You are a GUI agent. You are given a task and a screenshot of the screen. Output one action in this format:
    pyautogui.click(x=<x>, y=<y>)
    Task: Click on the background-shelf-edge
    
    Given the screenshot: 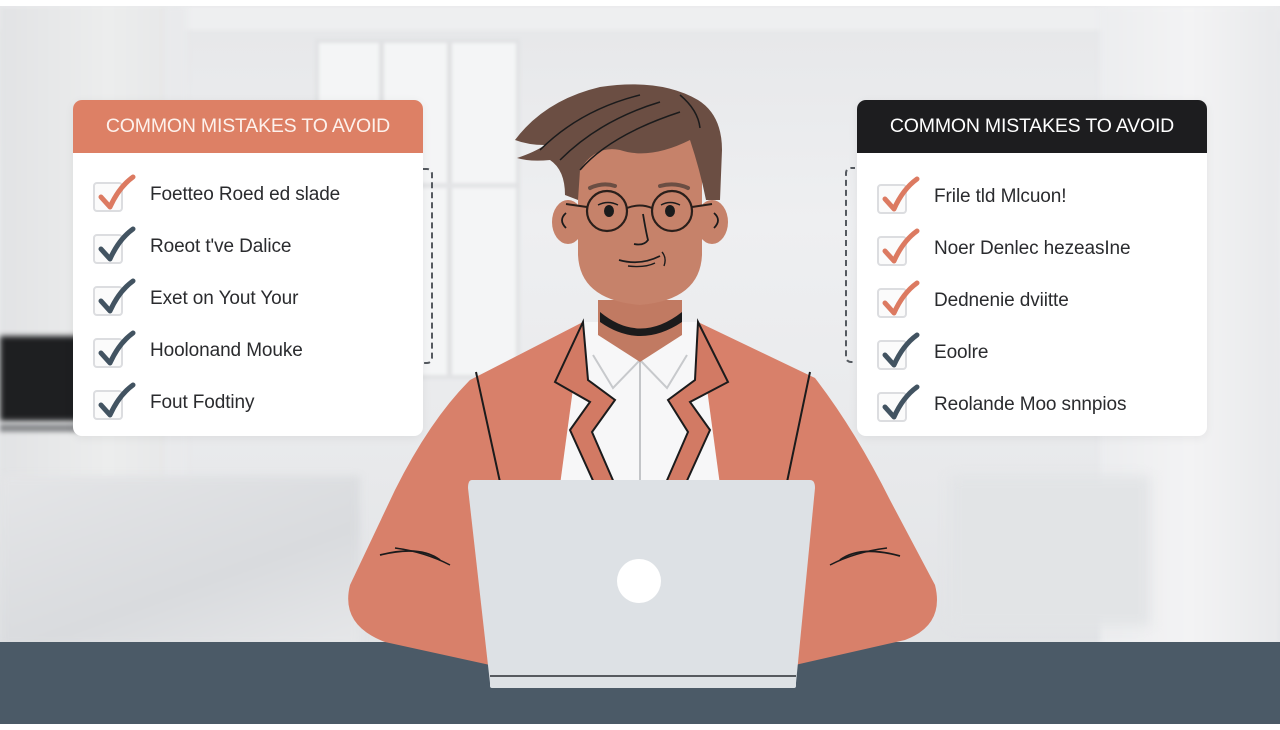 What is the action you would take?
    pyautogui.click(x=40, y=428)
    